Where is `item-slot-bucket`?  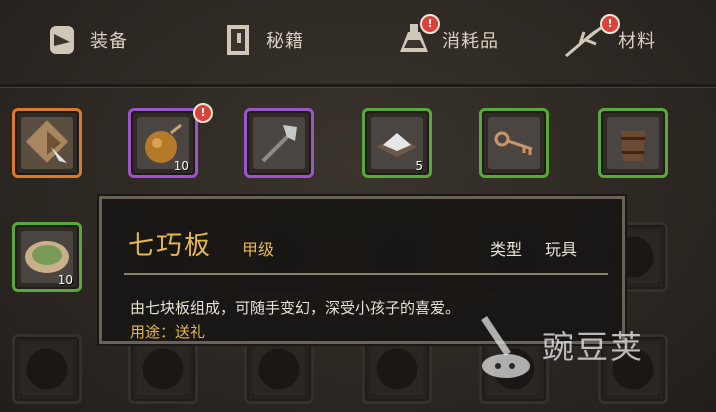 item-slot-bucket is located at coordinates (633, 143).